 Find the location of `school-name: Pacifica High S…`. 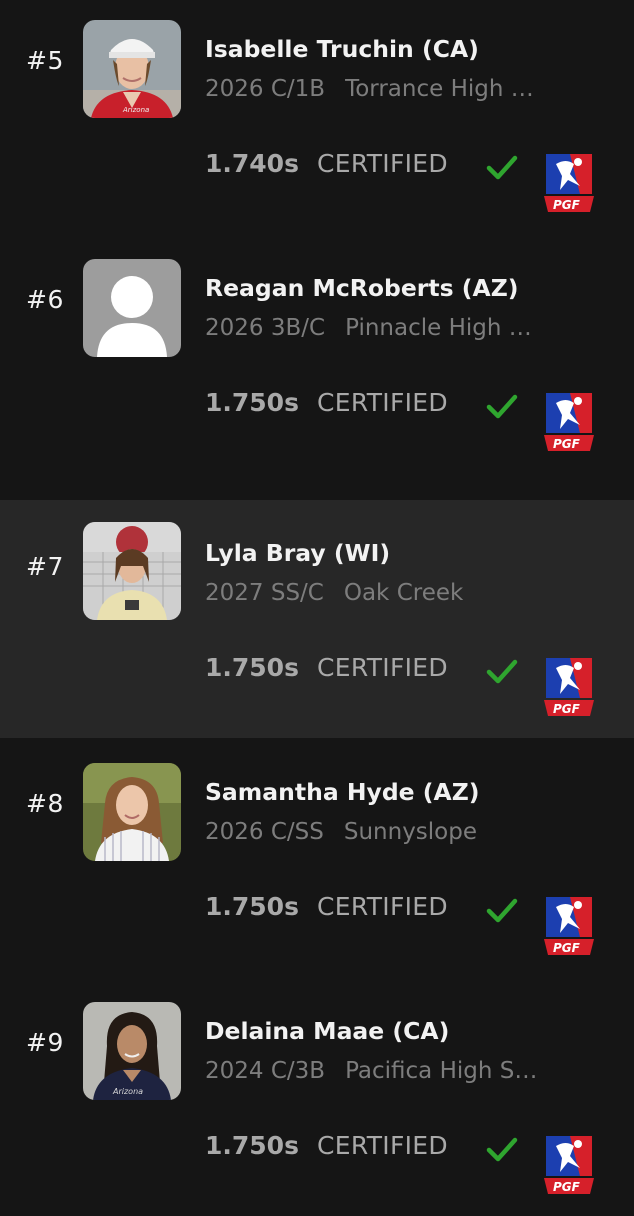

school-name: Pacifica High S… is located at coordinates (441, 1071).